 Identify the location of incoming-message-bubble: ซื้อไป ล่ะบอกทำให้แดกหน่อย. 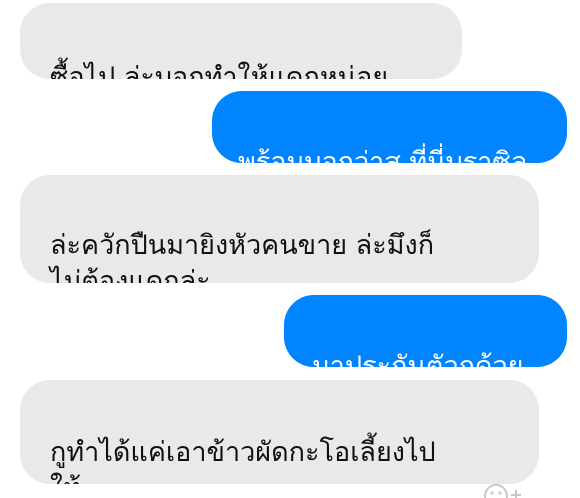
(241, 41).